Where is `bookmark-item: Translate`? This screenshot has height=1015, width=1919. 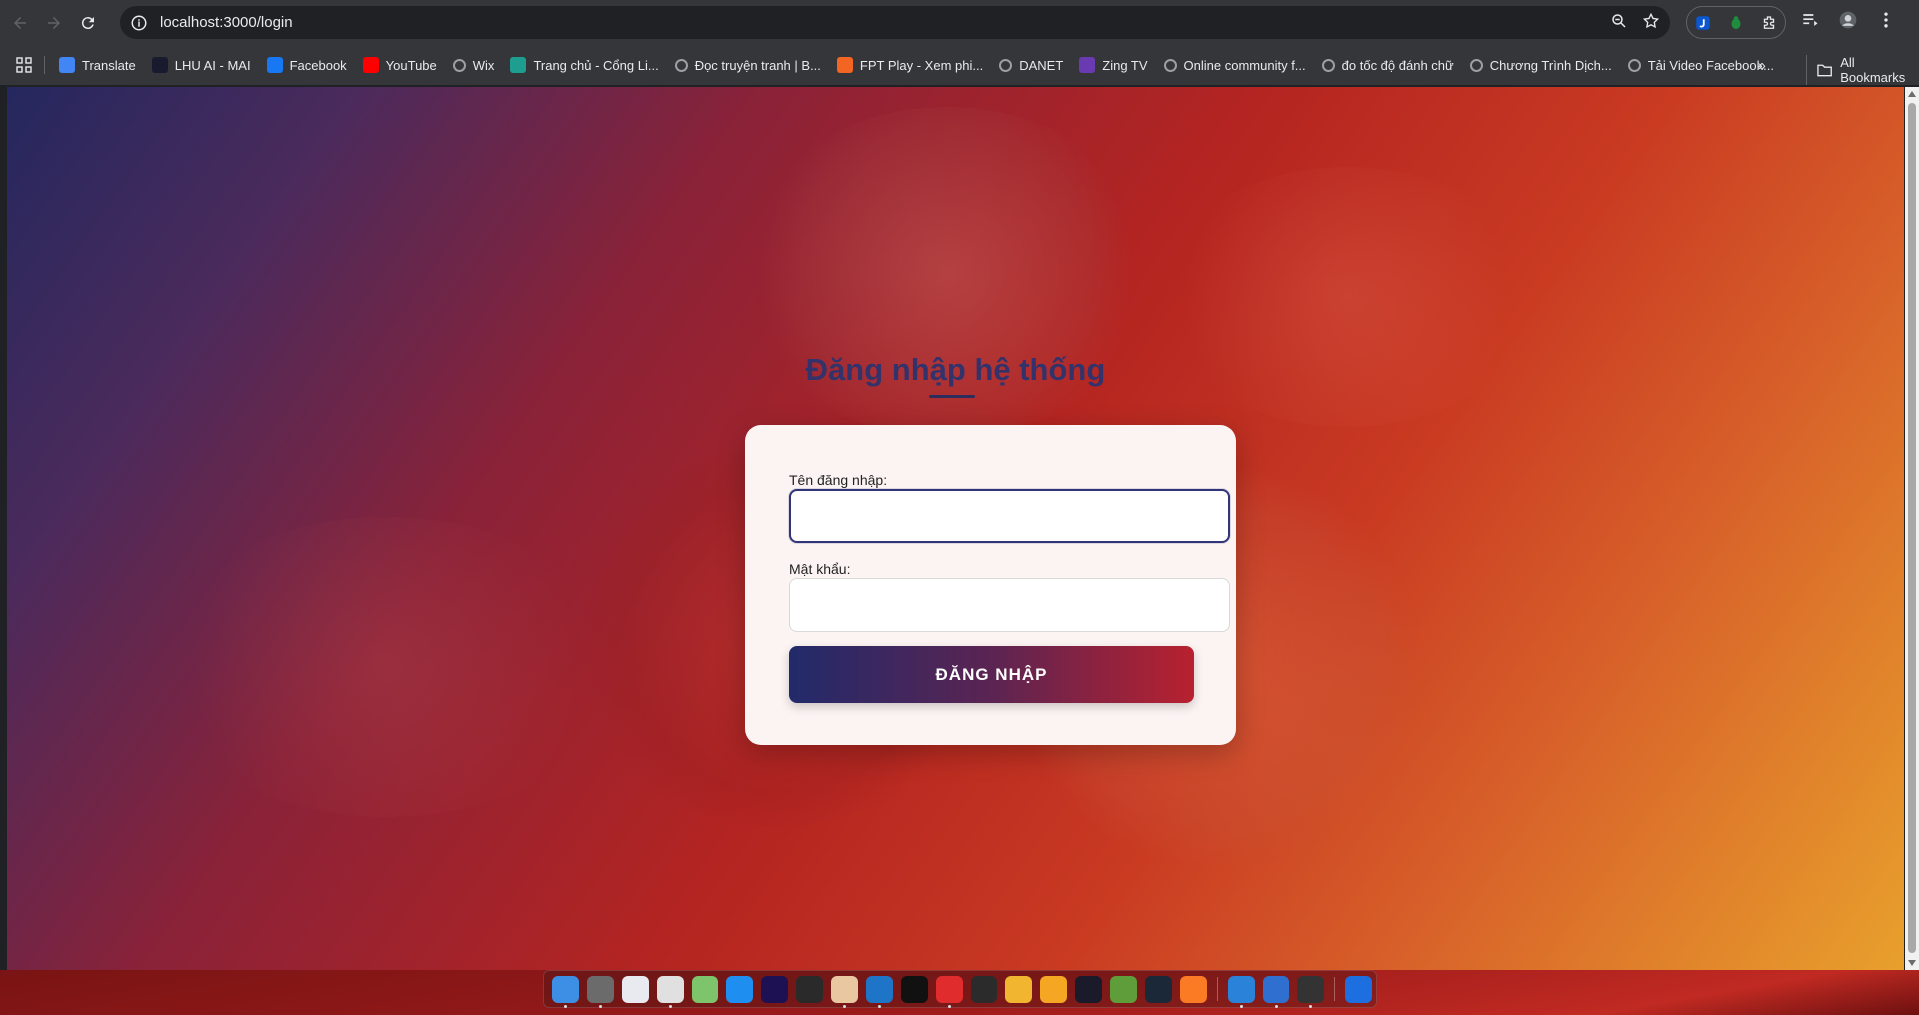 bookmark-item: Translate is located at coordinates (97, 65).